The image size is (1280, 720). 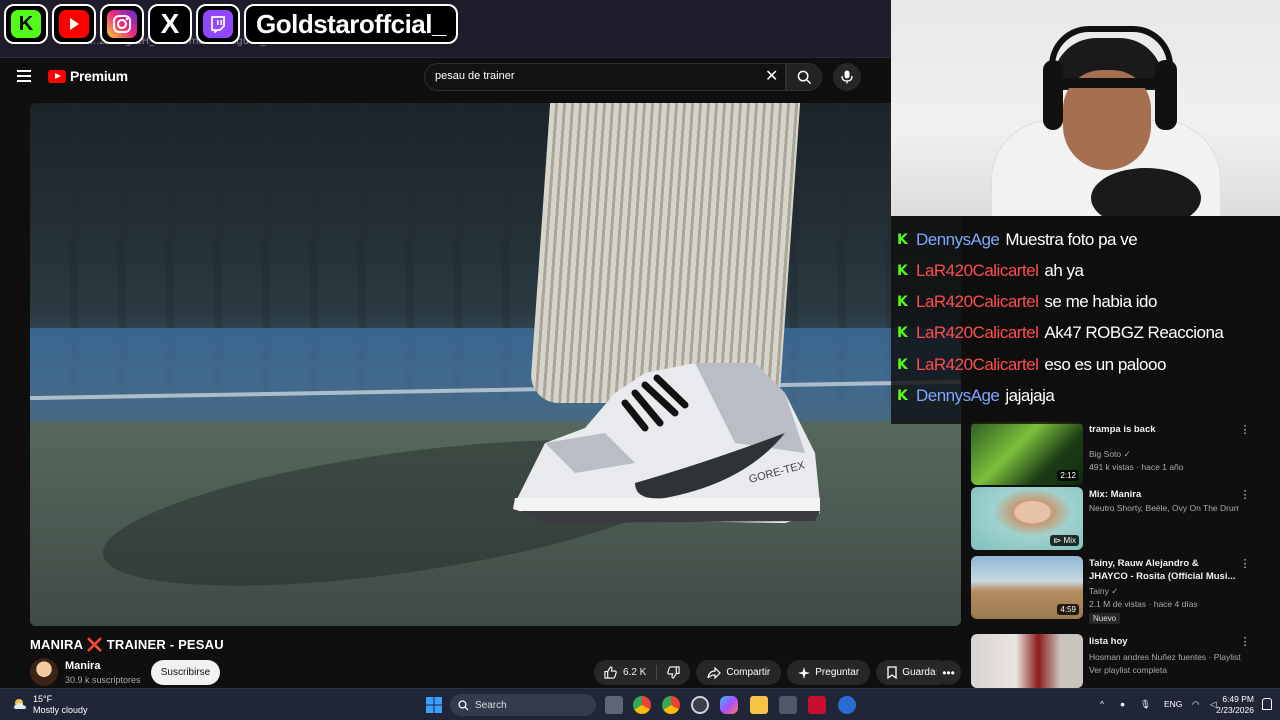 I want to click on file-explorer-icon, so click(x=759, y=705).